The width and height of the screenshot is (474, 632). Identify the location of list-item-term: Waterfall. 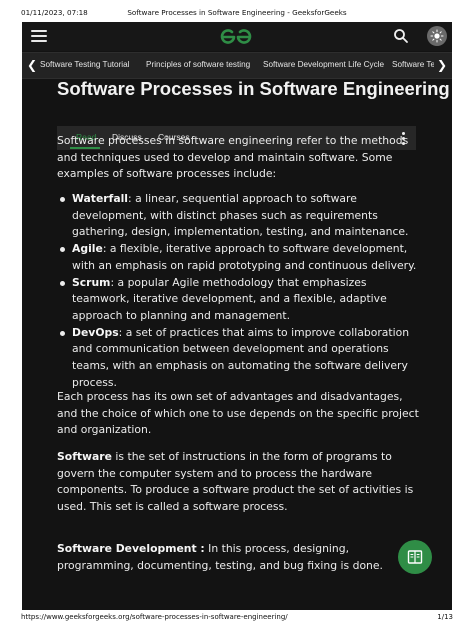
(100, 198).